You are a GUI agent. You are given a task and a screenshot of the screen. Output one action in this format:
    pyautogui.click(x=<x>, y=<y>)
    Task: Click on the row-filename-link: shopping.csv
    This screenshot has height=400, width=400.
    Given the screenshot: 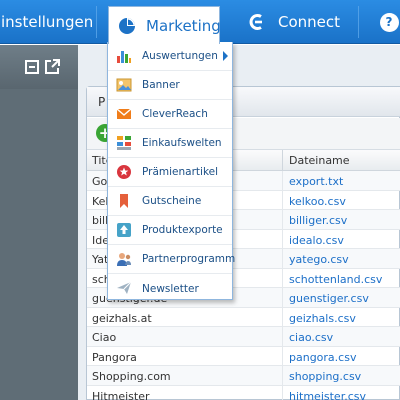 What is the action you would take?
    pyautogui.click(x=325, y=376)
    